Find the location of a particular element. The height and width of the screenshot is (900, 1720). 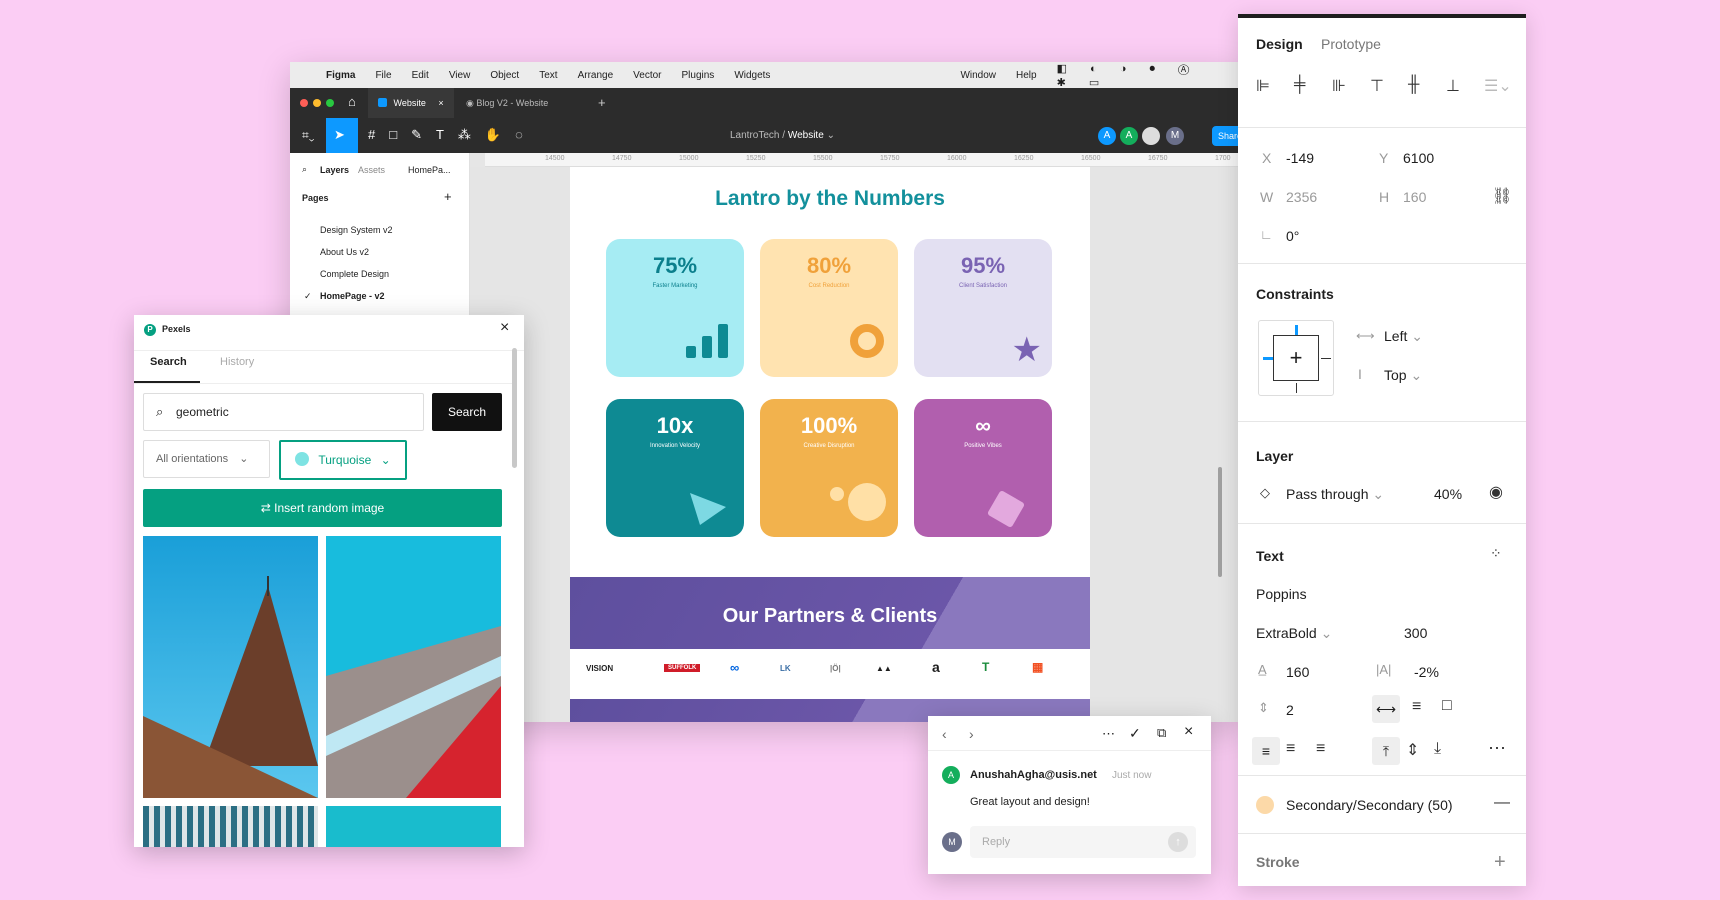

menu-app-name: Figma is located at coordinates (340, 75).